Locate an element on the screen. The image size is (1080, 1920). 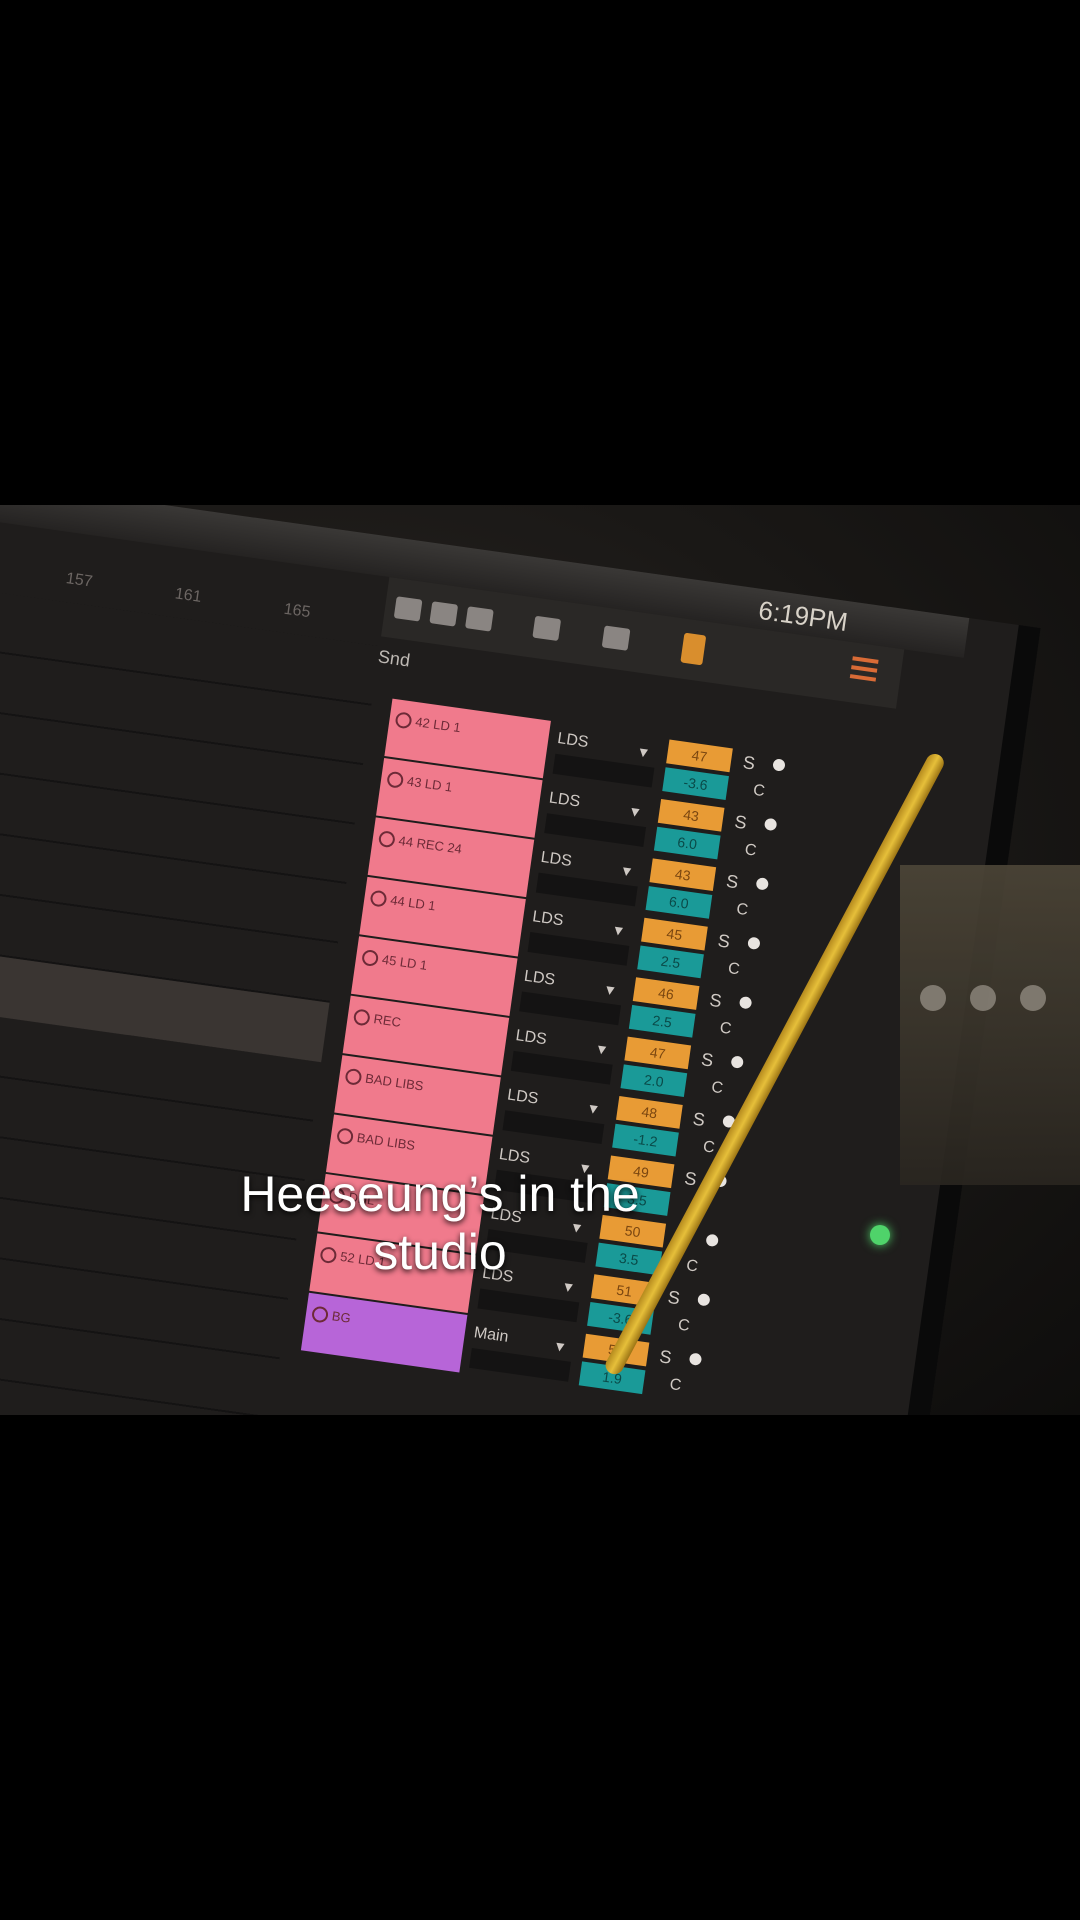
pencil-icon is located at coordinates (408, 609).